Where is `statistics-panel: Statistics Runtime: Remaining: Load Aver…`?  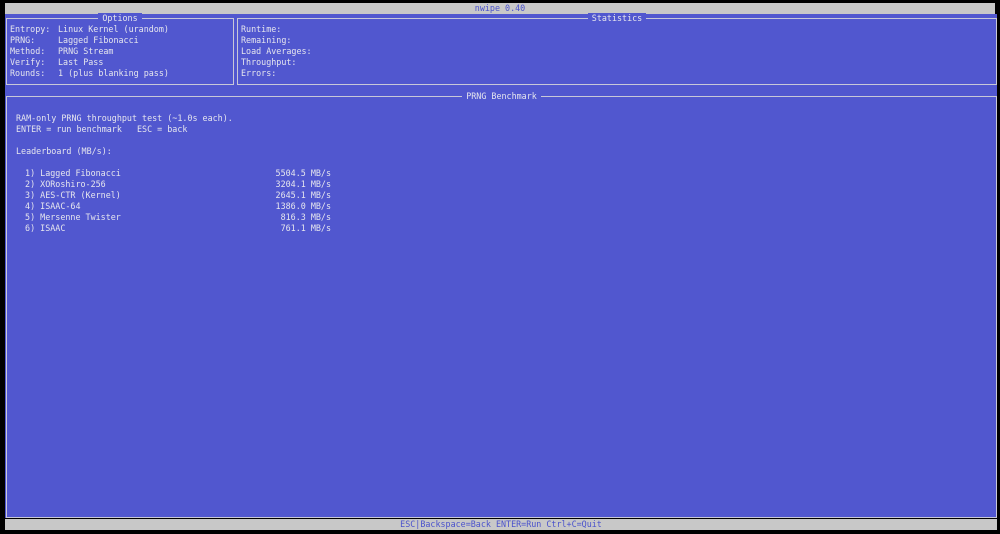 statistics-panel: Statistics Runtime: Remaining: Load Aver… is located at coordinates (617, 49).